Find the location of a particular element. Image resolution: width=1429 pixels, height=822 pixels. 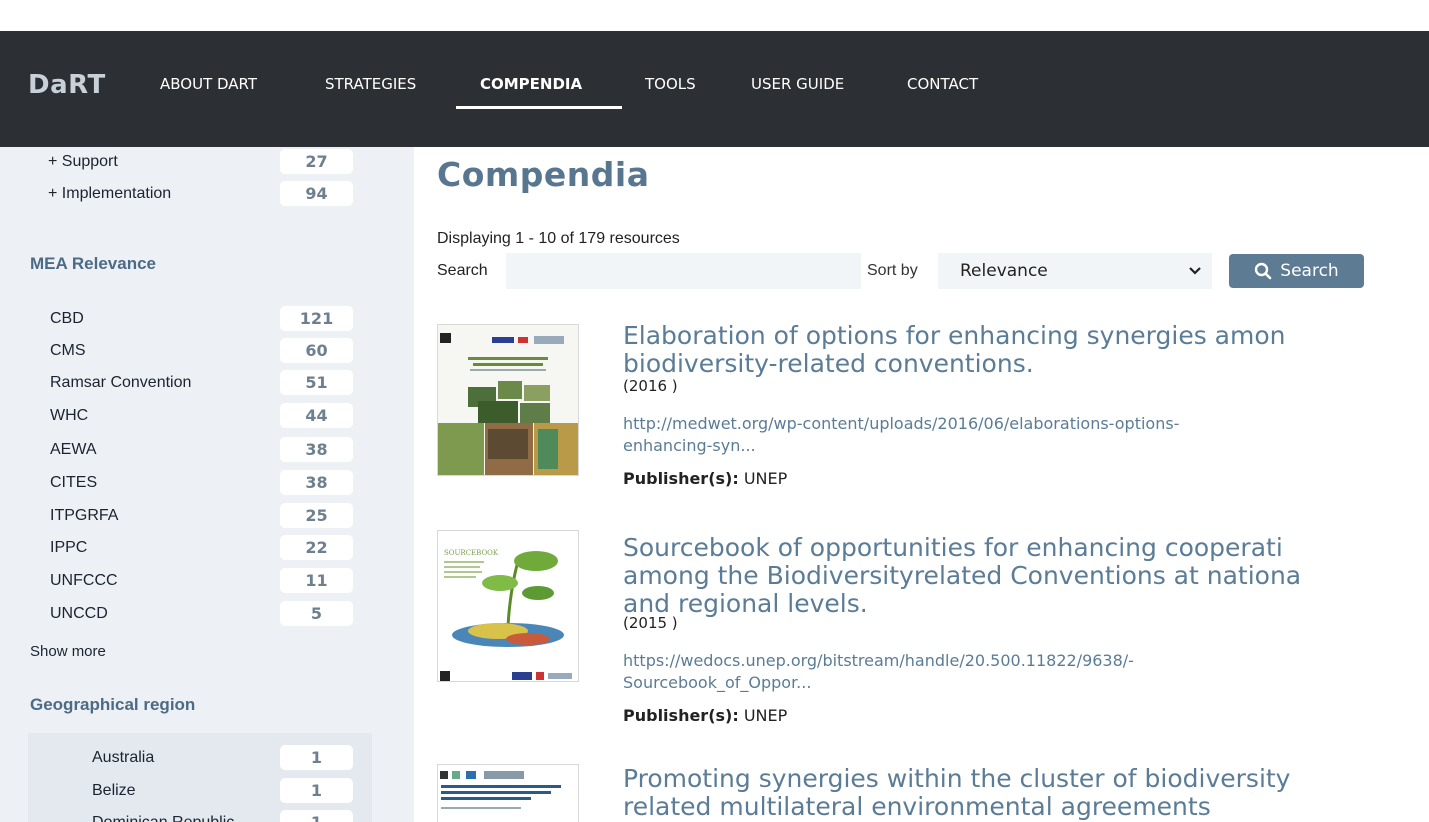

filter-support: + Support 27 is located at coordinates (207, 162).